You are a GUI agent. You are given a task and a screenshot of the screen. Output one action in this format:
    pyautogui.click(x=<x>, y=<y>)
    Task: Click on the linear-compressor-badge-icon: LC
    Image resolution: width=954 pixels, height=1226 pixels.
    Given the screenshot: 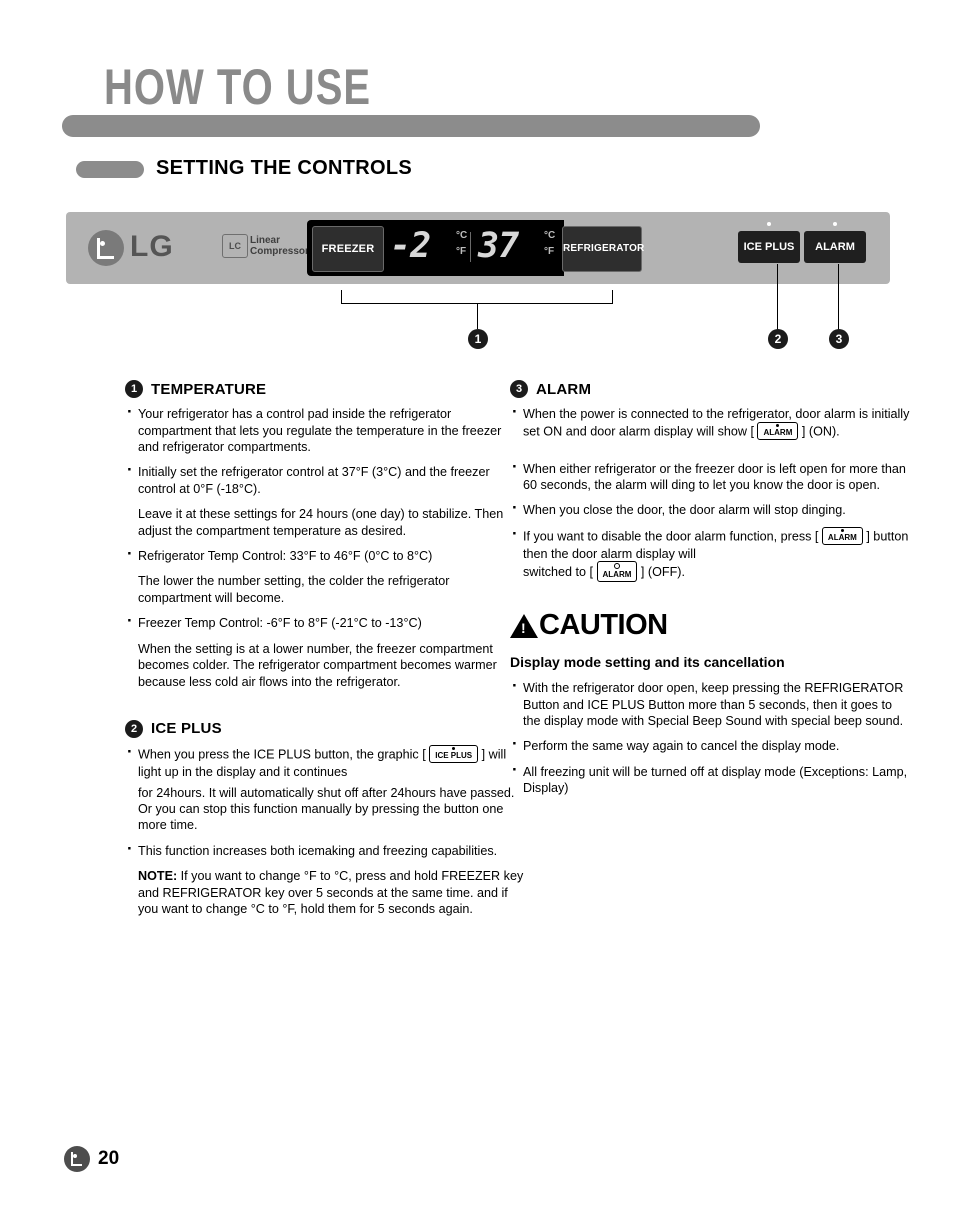 What is the action you would take?
    pyautogui.click(x=235, y=246)
    